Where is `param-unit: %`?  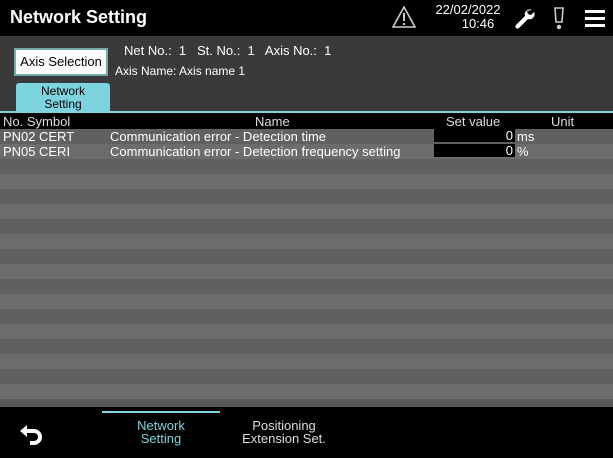 param-unit: % is located at coordinates (523, 151).